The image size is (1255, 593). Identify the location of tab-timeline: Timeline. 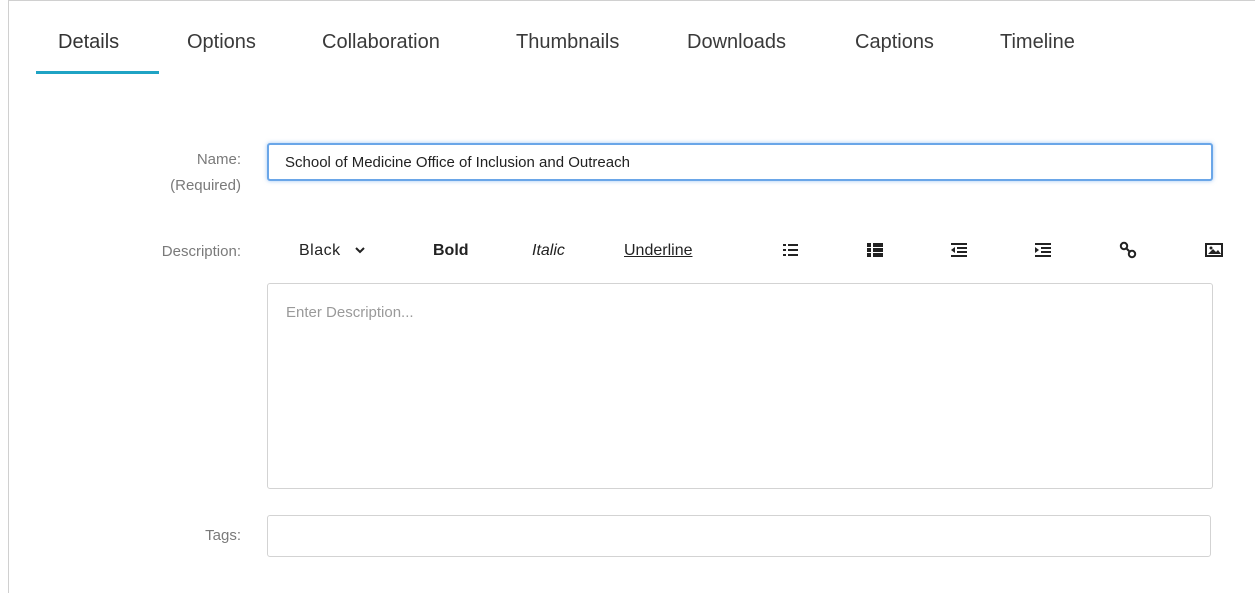
(1037, 42).